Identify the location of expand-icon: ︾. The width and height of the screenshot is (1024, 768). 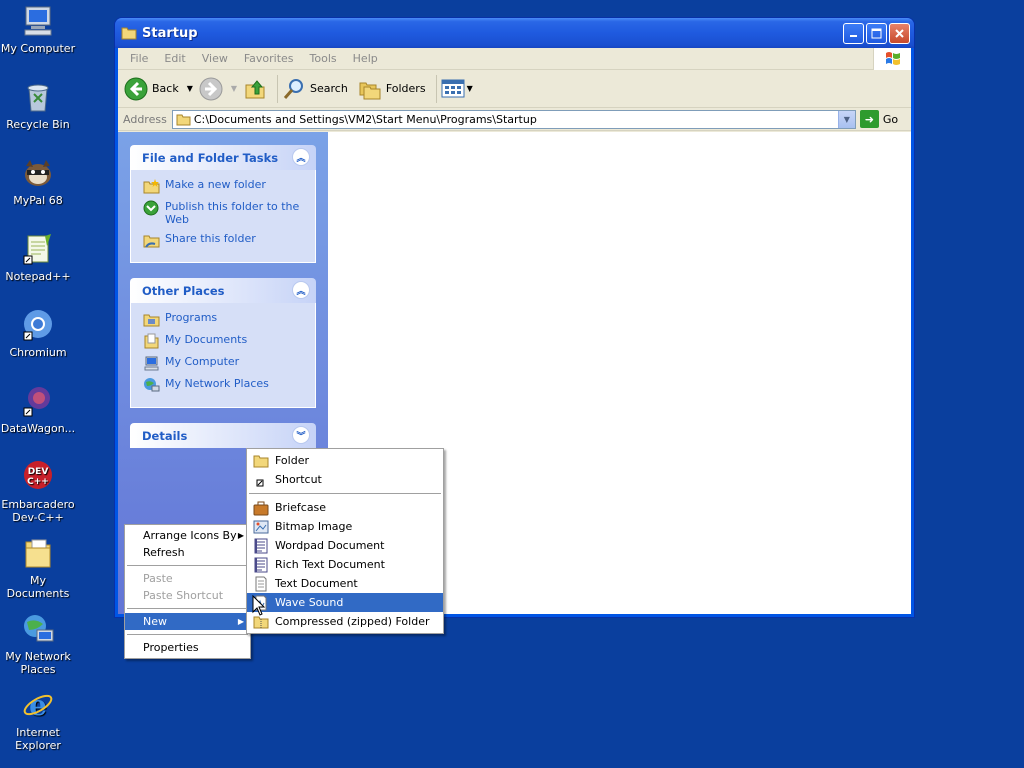
(301, 435).